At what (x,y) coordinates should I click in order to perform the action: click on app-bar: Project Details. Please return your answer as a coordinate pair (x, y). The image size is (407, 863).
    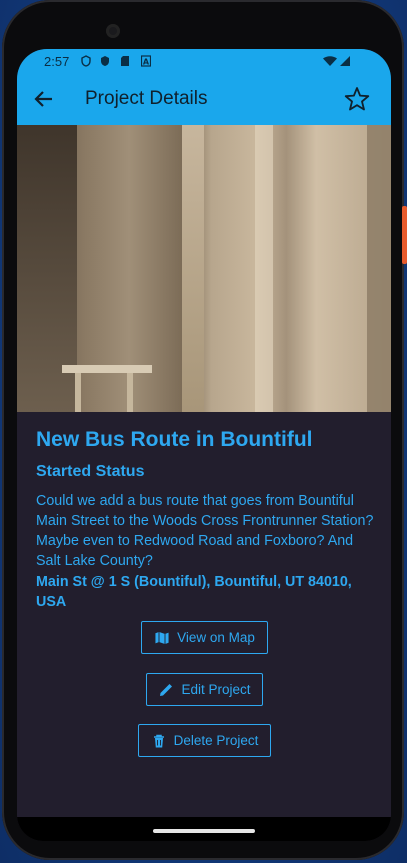
    Looking at the image, I should click on (204, 100).